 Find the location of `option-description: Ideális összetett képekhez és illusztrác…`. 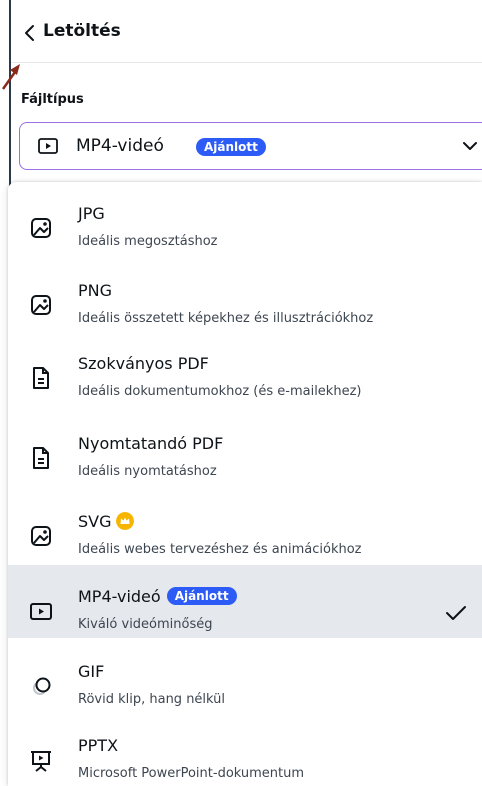

option-description: Ideális összetett képekhez és illusztrác… is located at coordinates (226, 318).